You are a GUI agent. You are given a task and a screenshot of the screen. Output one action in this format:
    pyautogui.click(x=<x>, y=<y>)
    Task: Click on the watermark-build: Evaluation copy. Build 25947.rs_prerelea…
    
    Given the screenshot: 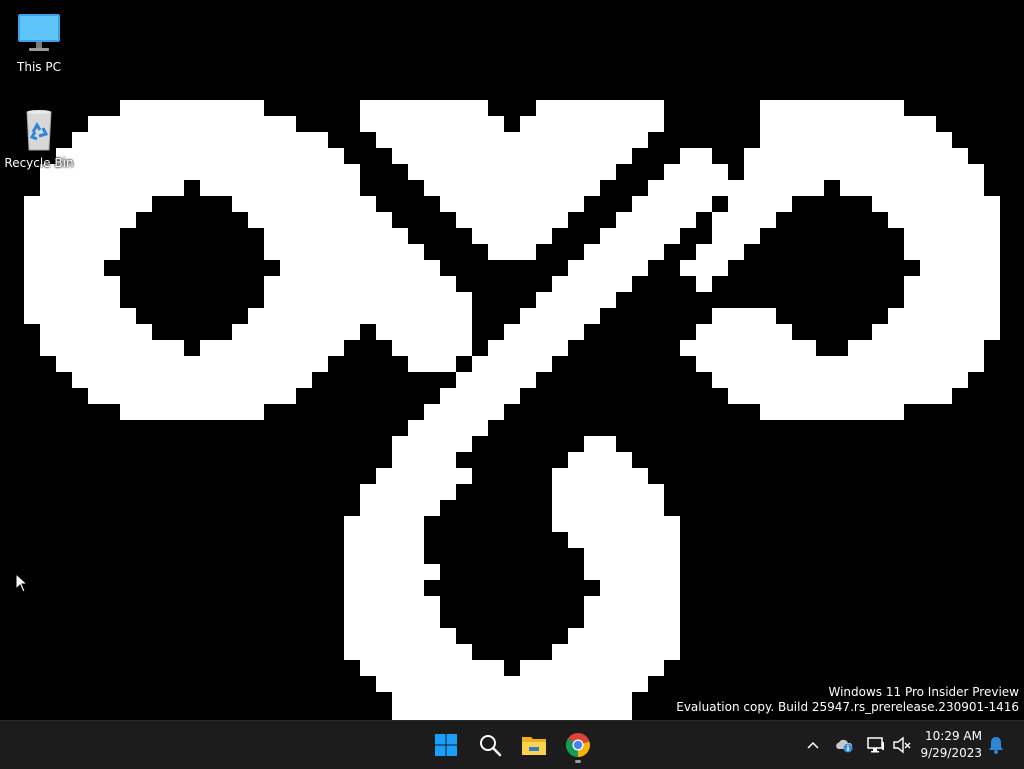 What is the action you would take?
    pyautogui.click(x=847, y=707)
    